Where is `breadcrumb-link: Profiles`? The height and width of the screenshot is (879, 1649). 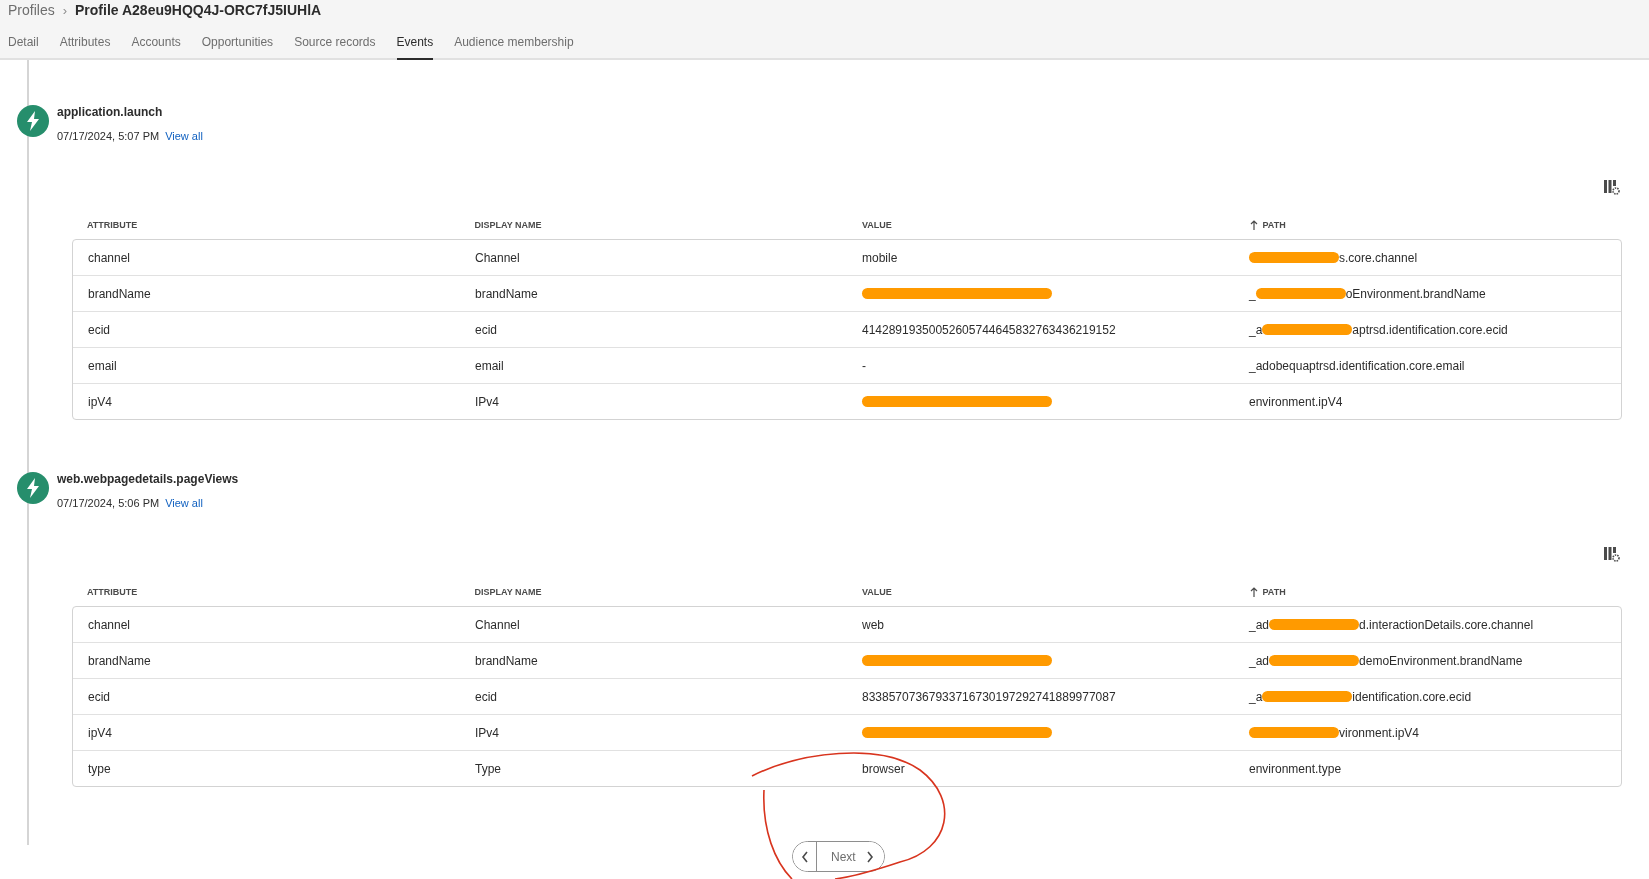 breadcrumb-link: Profiles is located at coordinates (31, 10).